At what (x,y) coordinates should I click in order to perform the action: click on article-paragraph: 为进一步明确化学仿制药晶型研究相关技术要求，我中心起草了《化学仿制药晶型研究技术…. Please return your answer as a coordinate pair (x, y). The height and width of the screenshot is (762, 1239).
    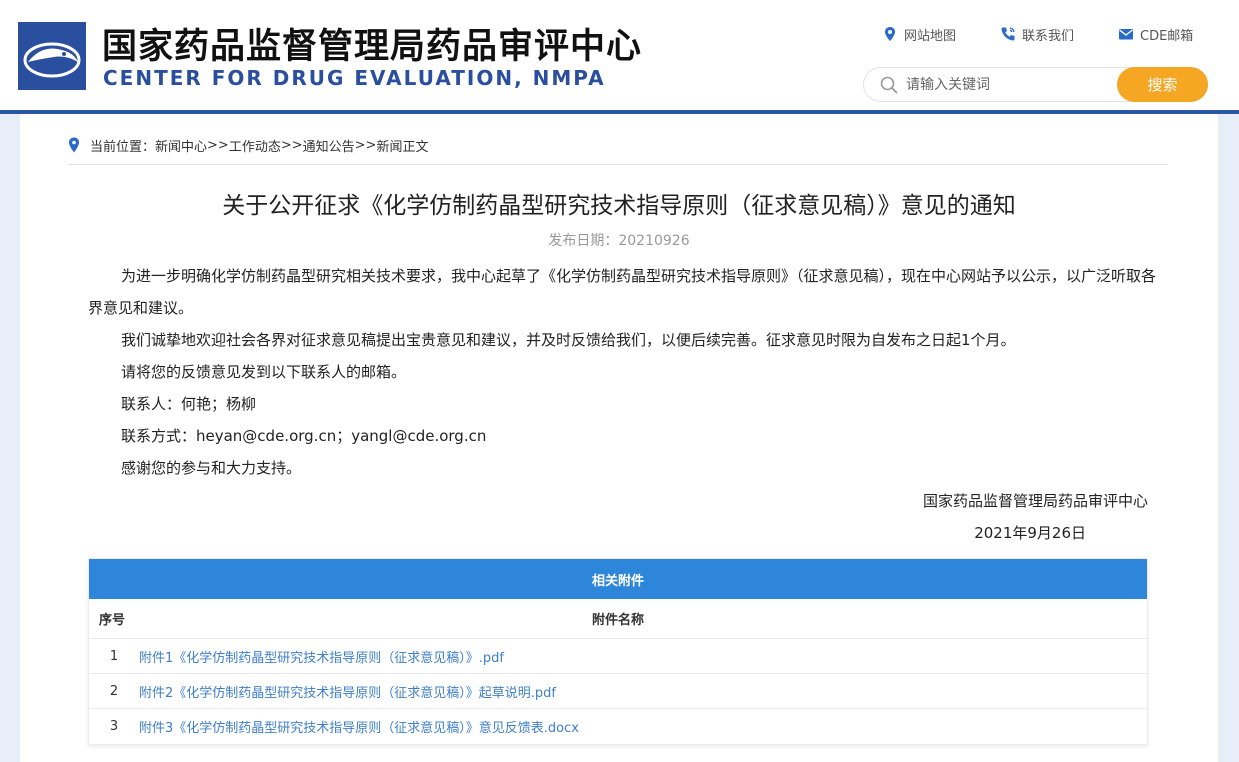
    Looking at the image, I should click on (622, 292).